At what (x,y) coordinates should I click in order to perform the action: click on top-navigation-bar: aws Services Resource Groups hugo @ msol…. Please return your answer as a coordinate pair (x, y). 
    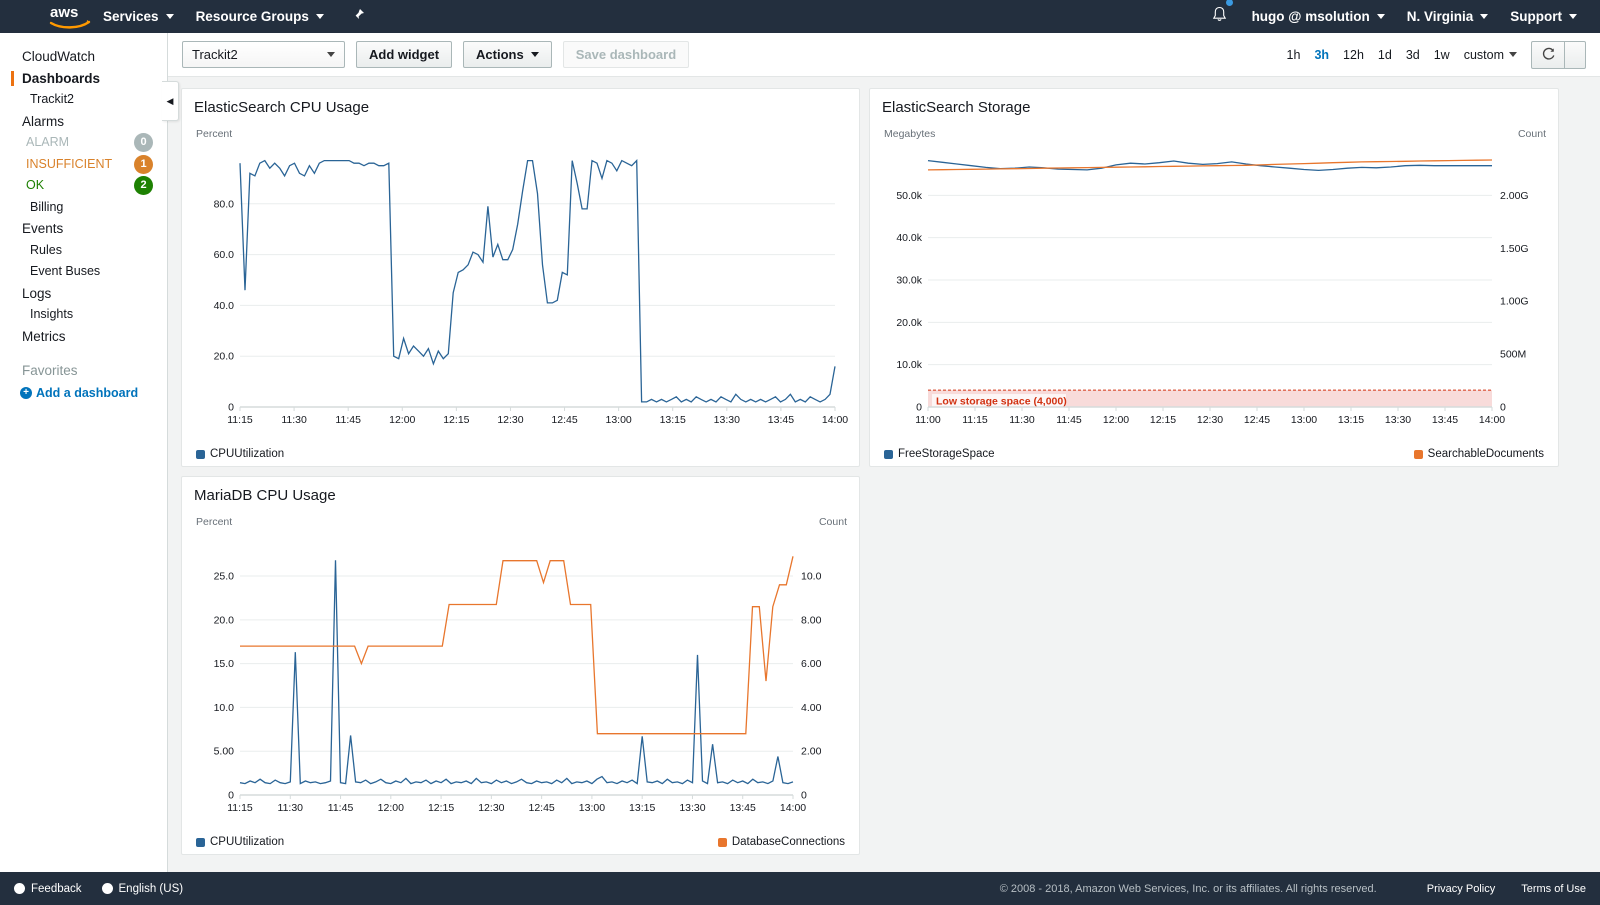
    Looking at the image, I should click on (800, 16).